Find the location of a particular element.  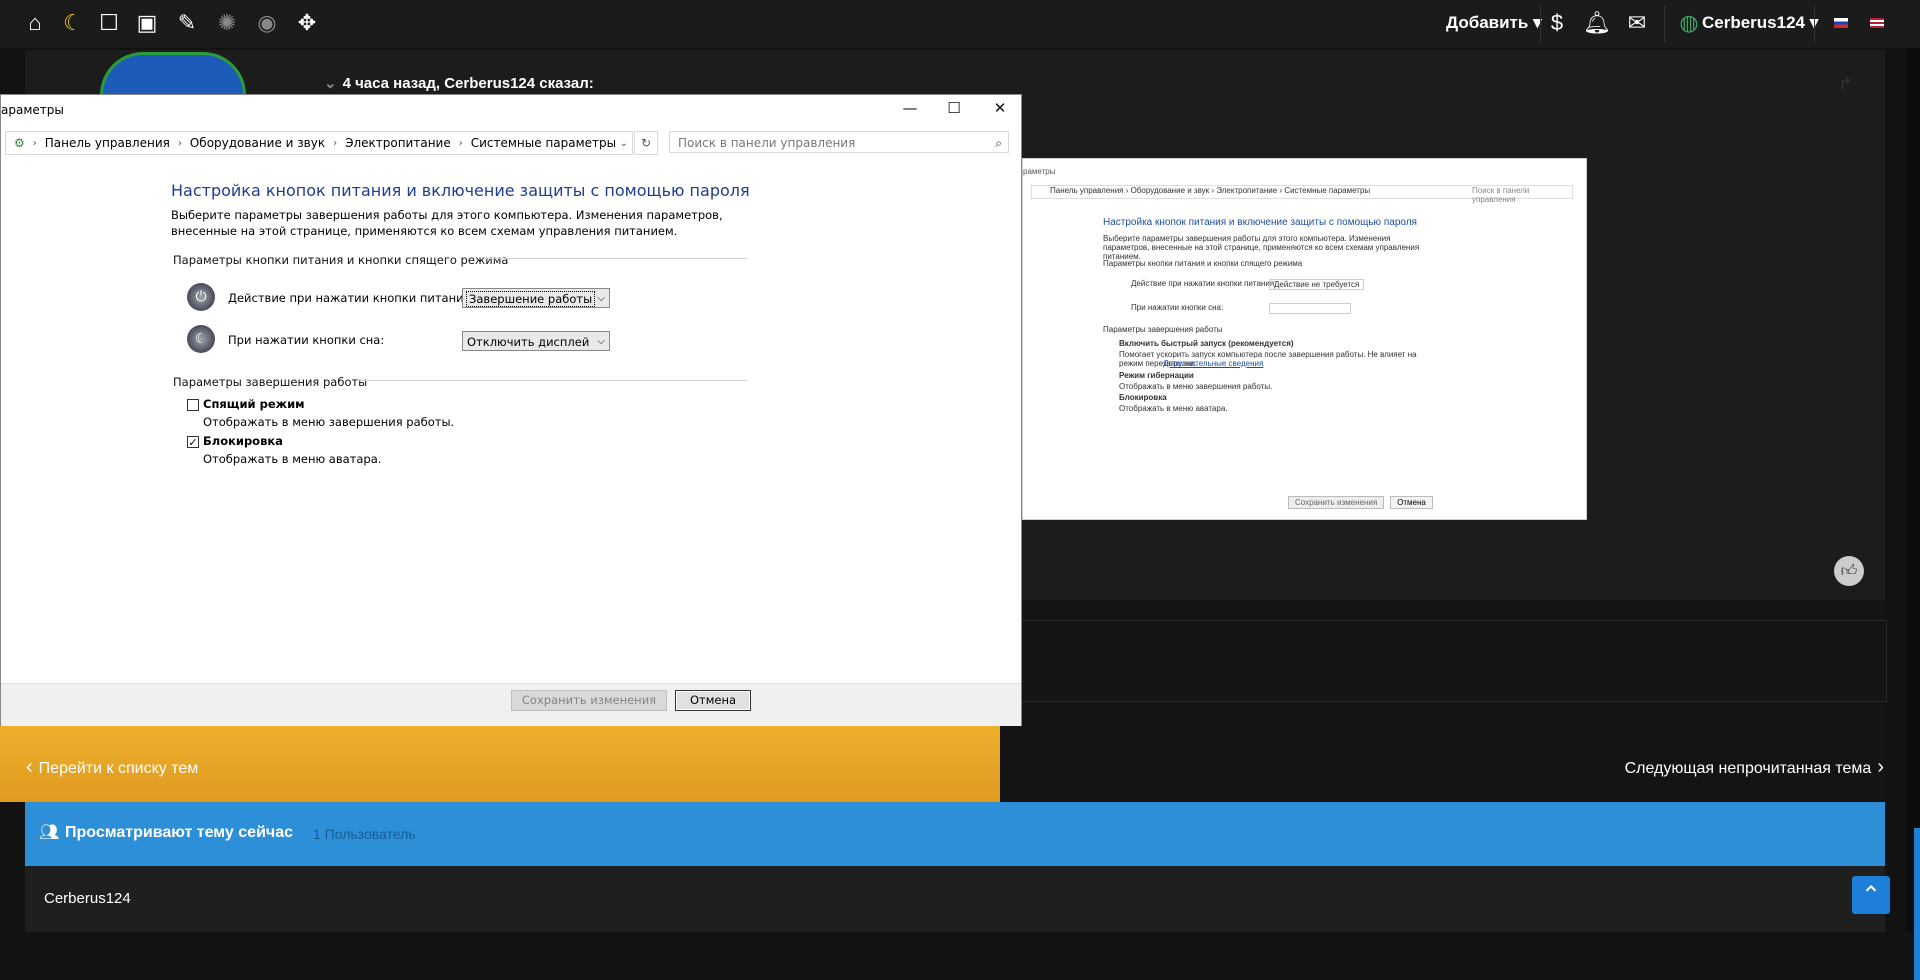

lock-desc: Отображать в меню аватара. is located at coordinates (292, 459).